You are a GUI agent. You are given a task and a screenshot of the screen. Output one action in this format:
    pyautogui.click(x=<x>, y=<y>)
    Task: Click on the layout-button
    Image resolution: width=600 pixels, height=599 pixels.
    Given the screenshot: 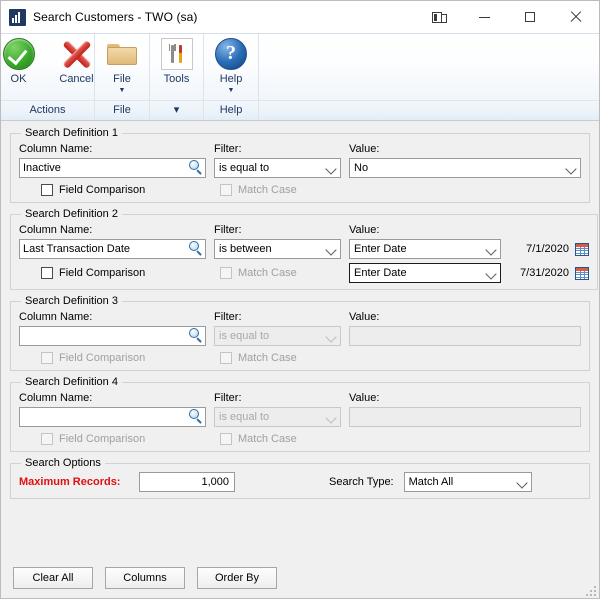 What is the action you would take?
    pyautogui.click(x=439, y=17)
    